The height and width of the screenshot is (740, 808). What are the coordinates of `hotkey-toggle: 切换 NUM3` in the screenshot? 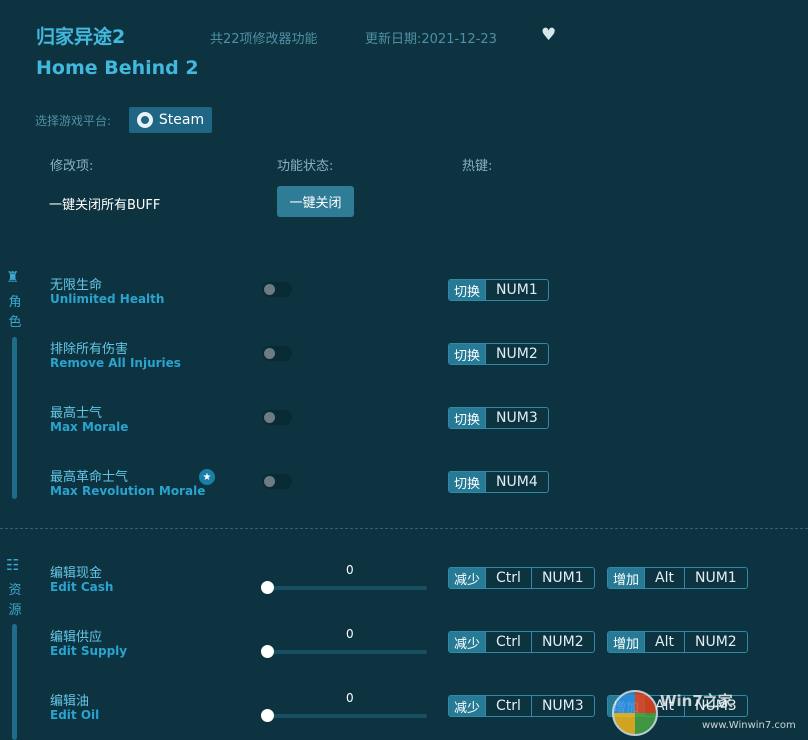 It's located at (498, 418).